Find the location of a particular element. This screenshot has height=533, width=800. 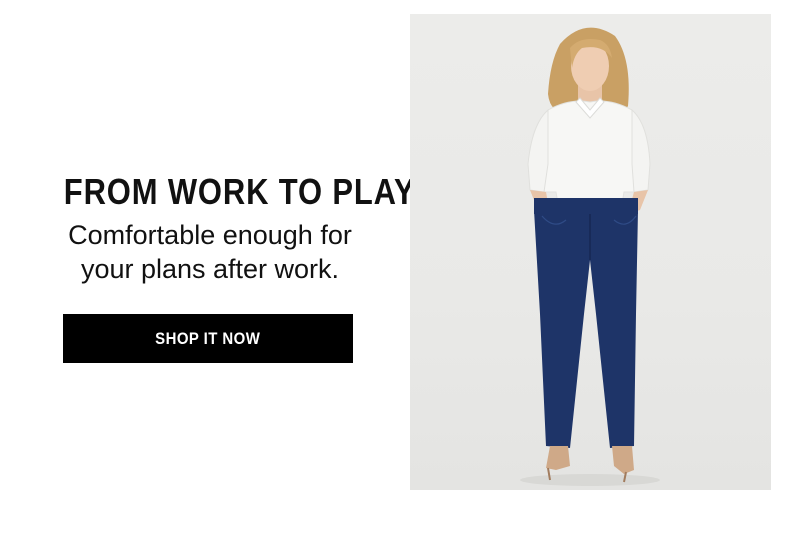

promo-subline-line-2: your plans after work. is located at coordinates (210, 269).